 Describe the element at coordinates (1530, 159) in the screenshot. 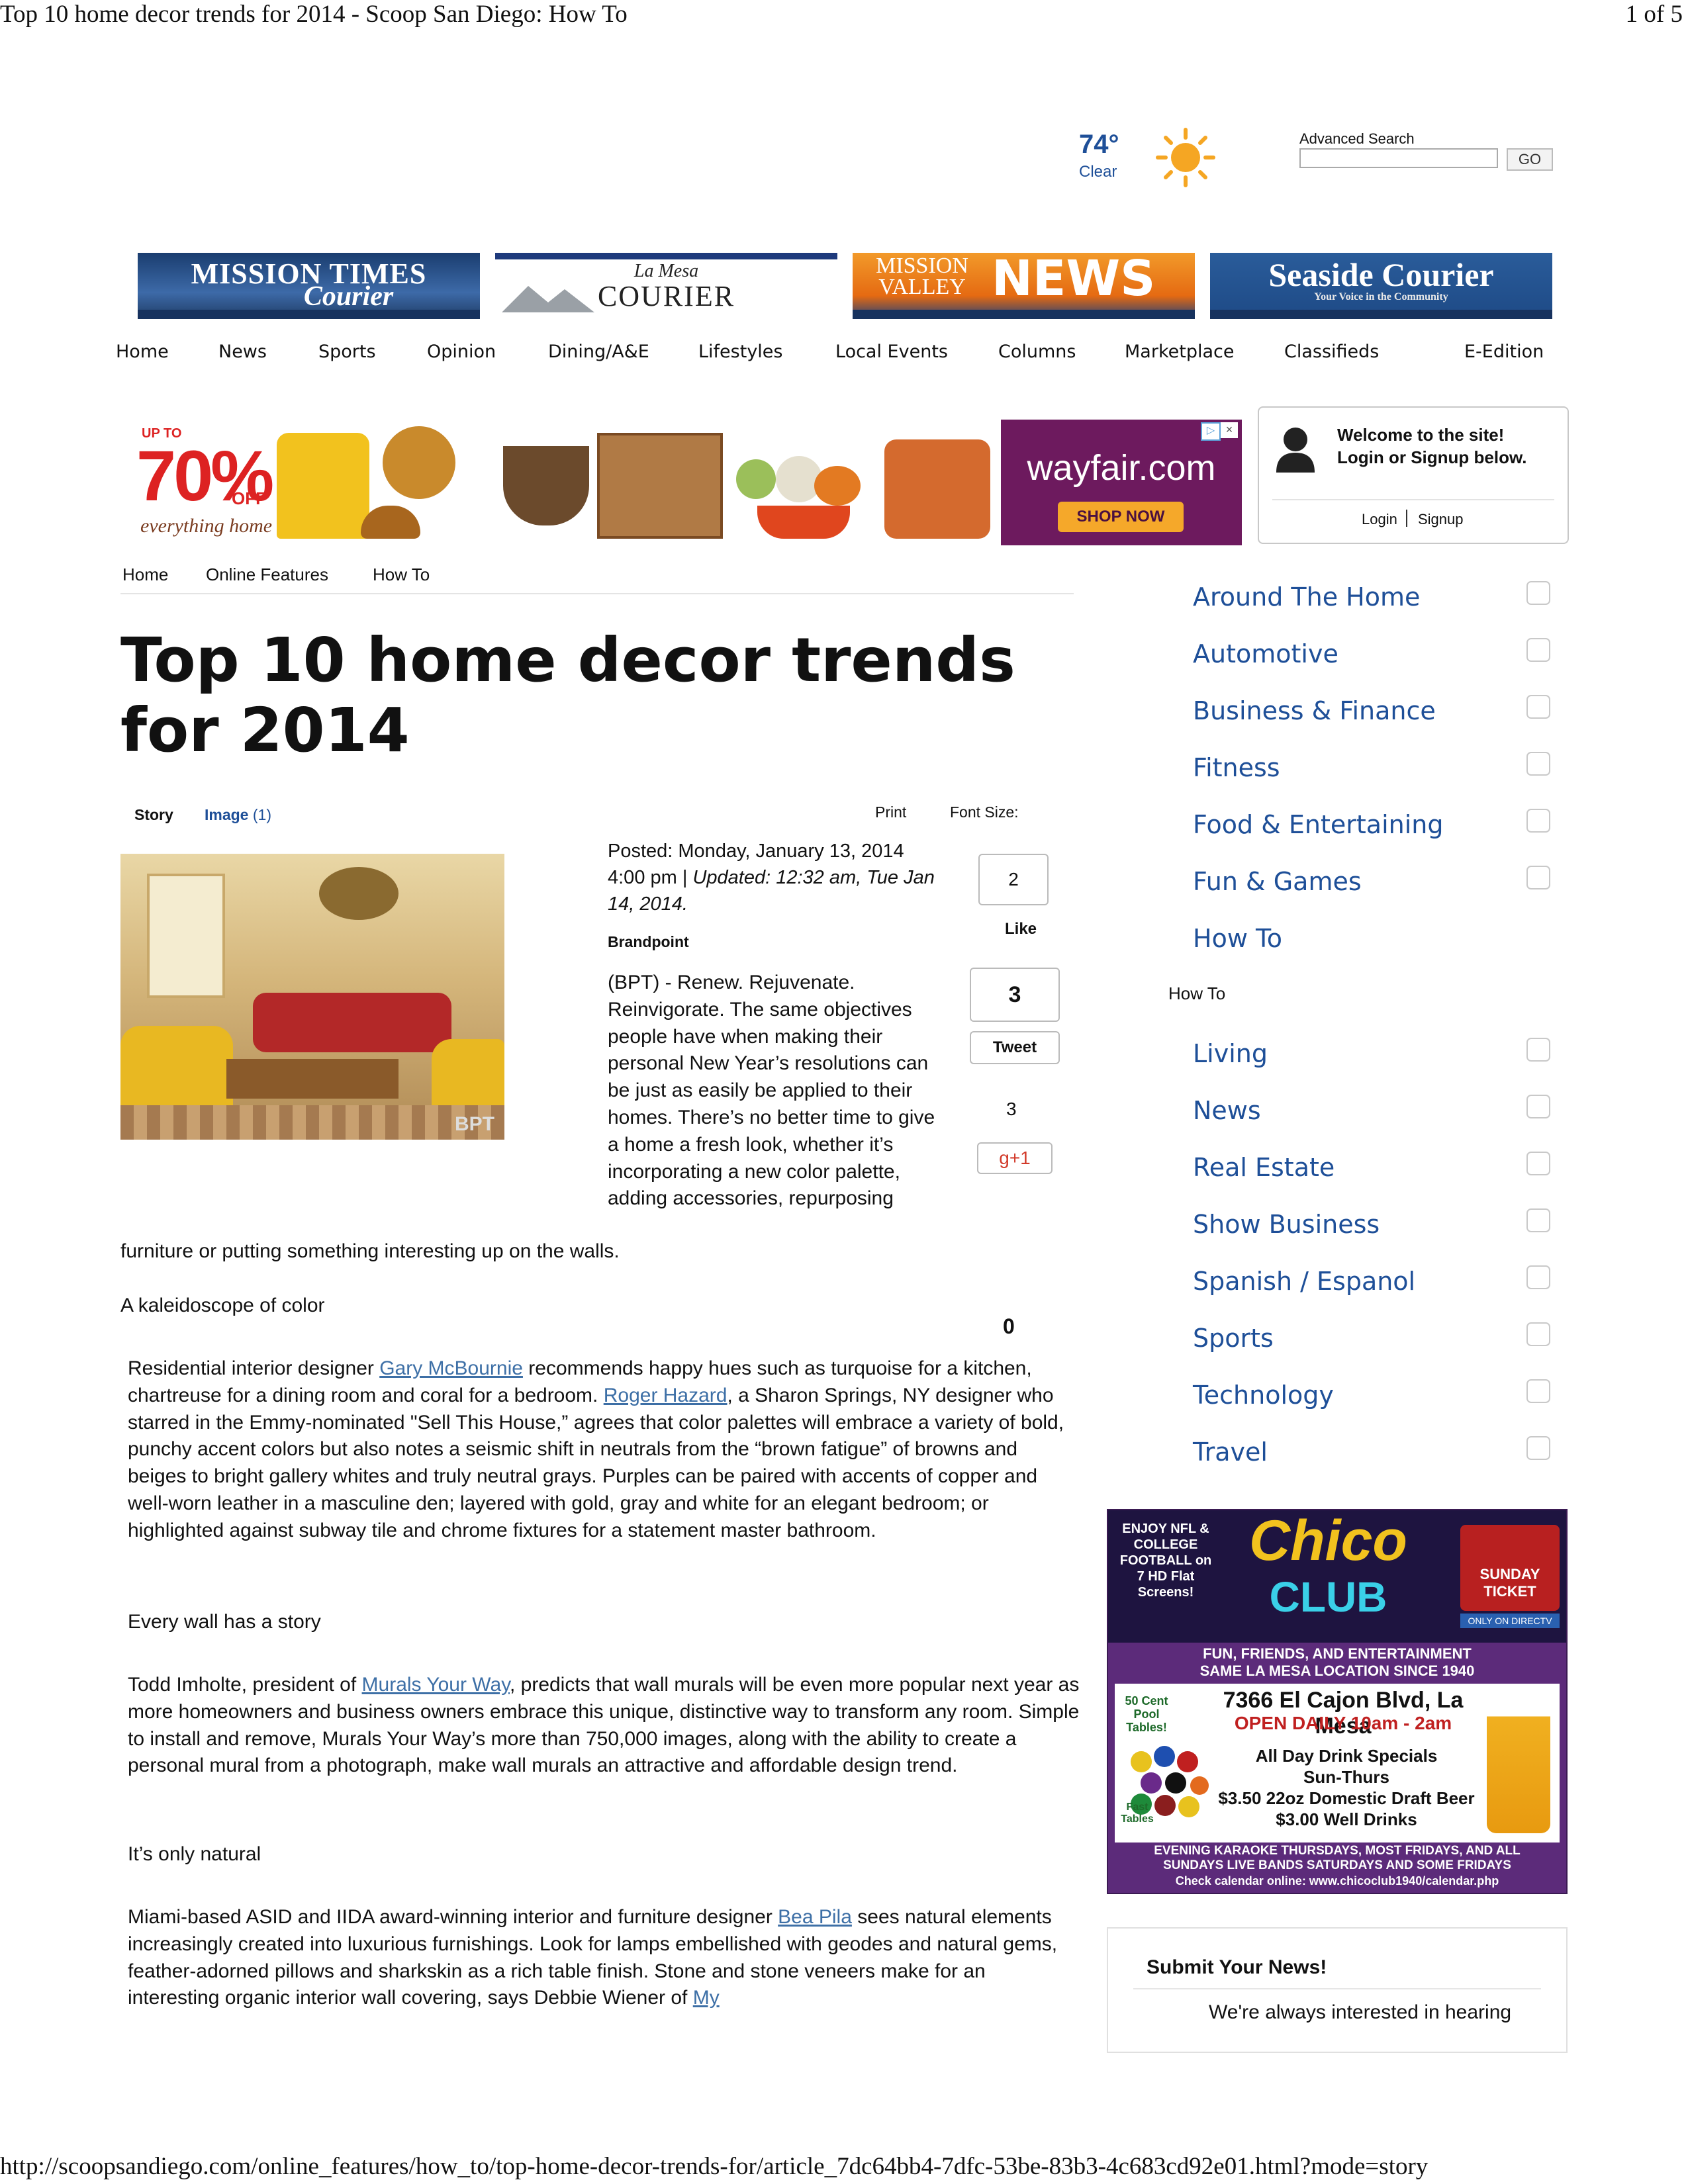

I see `search-go-button: GO` at that location.